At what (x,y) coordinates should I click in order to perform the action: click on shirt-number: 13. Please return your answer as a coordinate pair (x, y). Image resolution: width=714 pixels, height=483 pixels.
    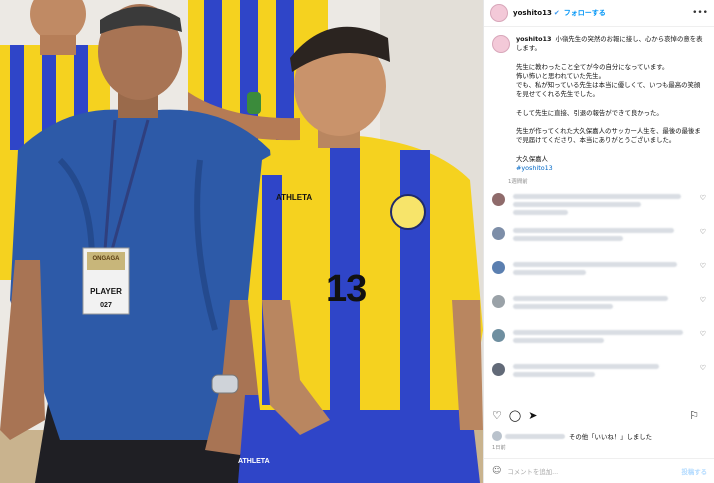
    Looking at the image, I should click on (346, 289).